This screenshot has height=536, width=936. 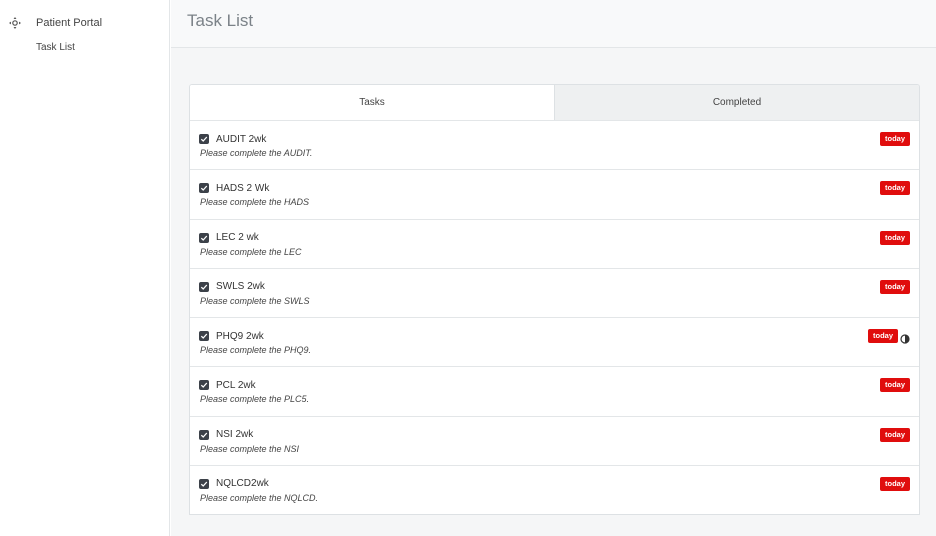 I want to click on task-description: Please complete the LEC, so click(x=251, y=251).